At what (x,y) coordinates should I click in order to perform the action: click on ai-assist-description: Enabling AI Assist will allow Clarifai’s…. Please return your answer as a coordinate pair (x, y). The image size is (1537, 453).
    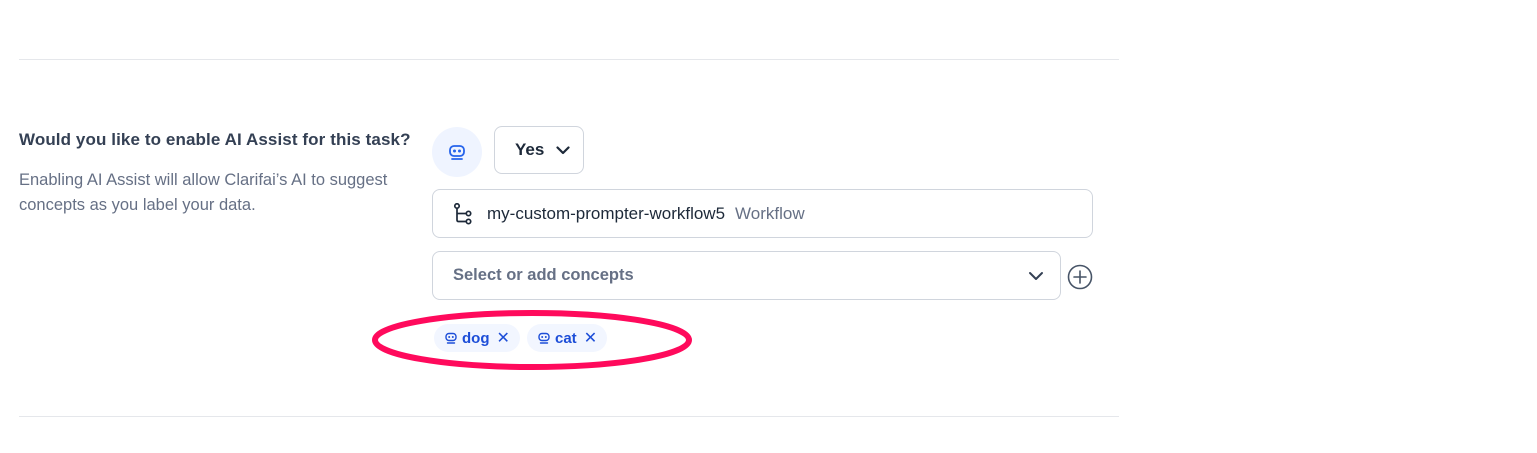
    Looking at the image, I should click on (203, 192).